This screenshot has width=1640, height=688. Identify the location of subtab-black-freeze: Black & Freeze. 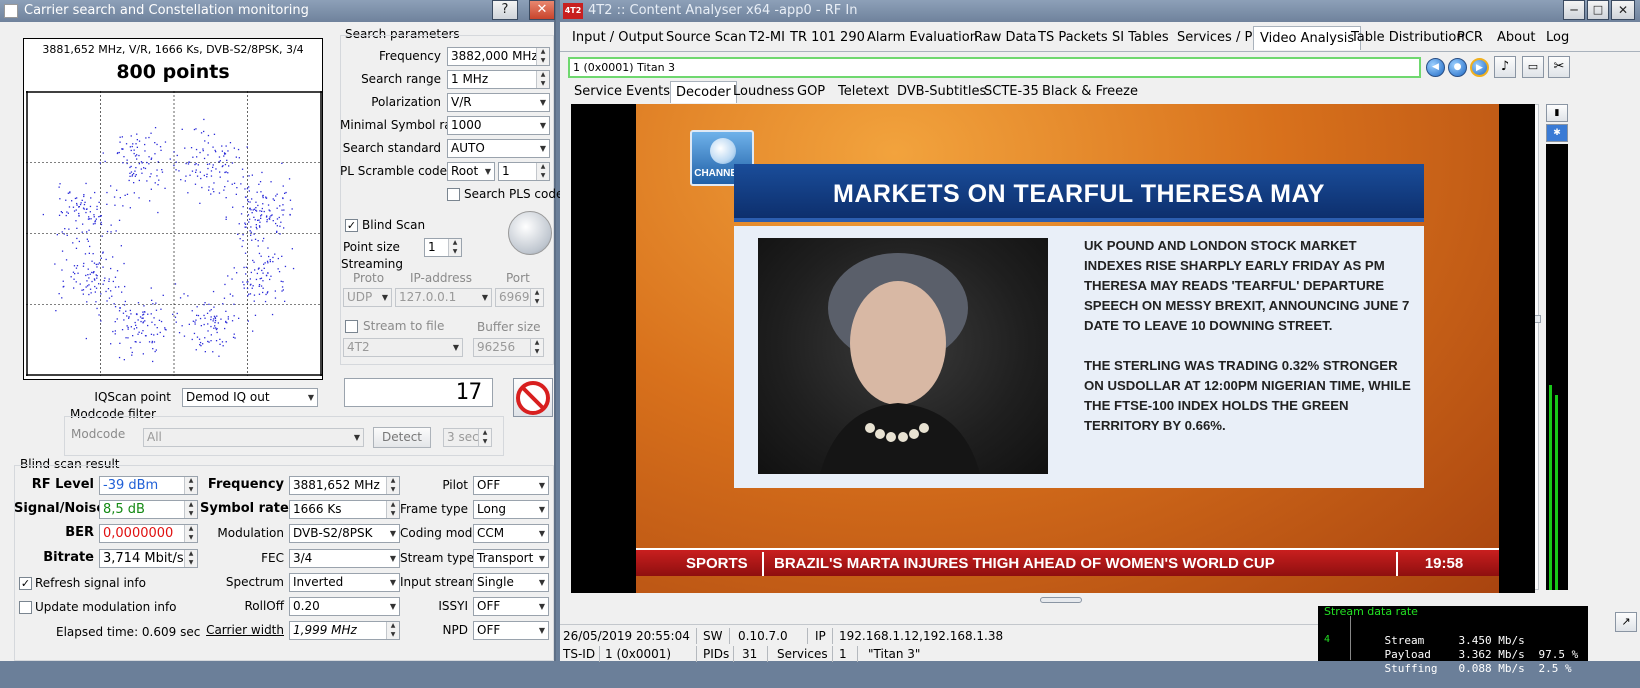
(1090, 92).